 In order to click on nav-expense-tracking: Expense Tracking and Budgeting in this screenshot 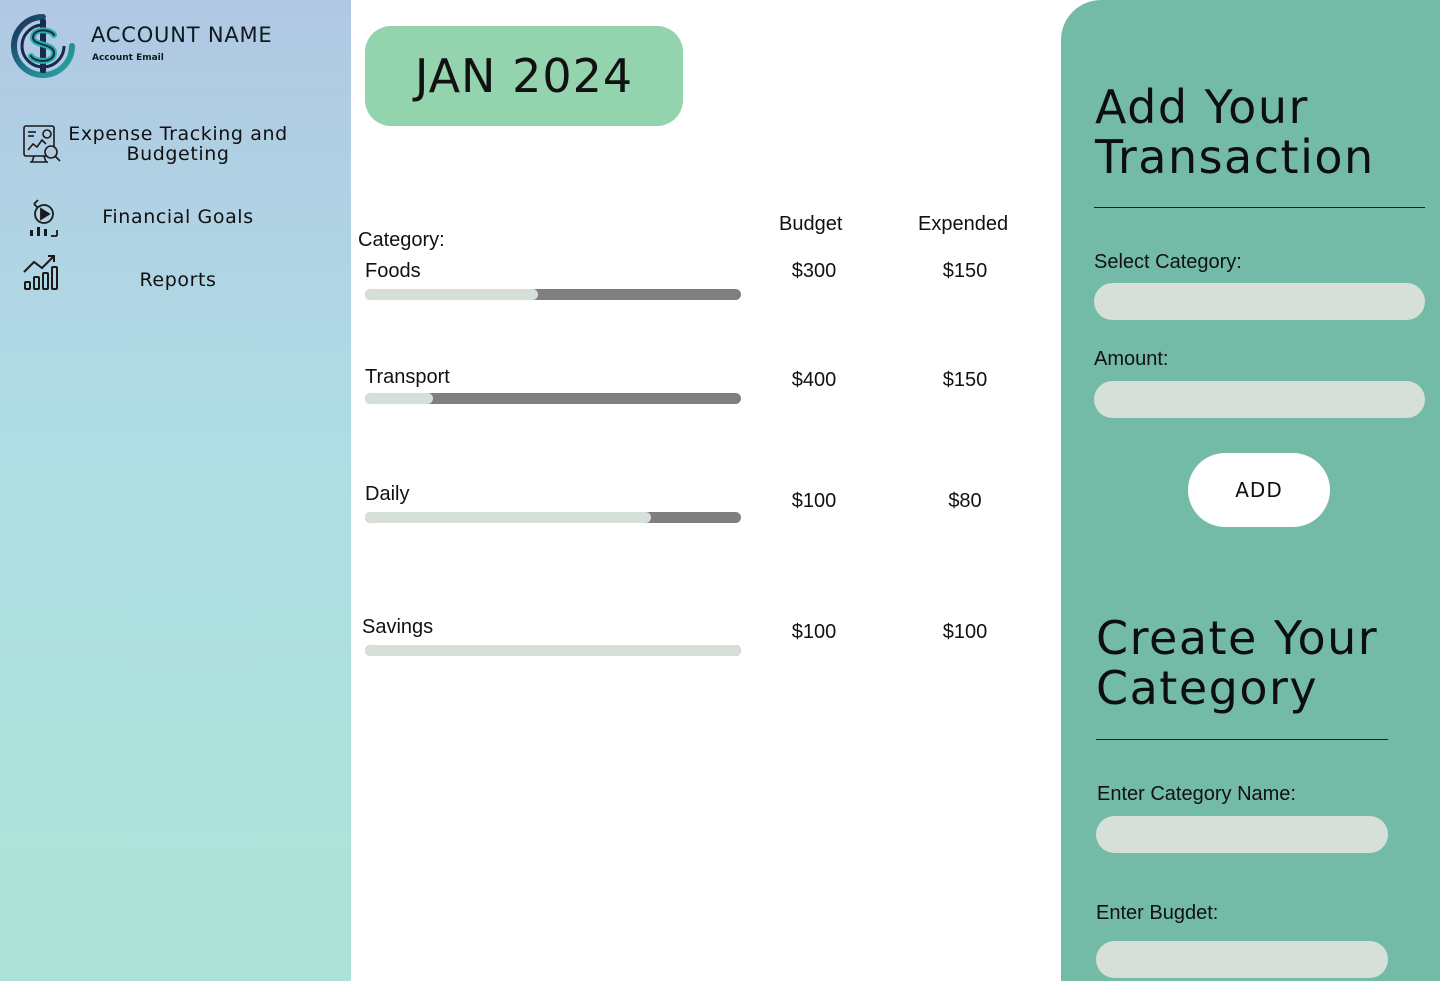, I will do `click(180, 145)`.